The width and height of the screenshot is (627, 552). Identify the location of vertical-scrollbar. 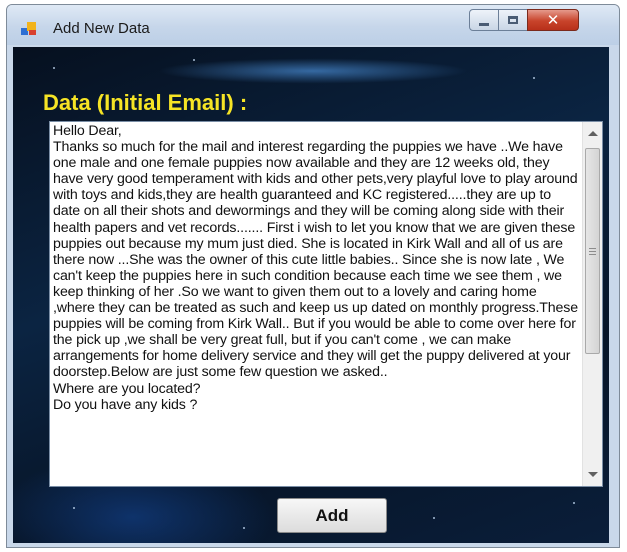
(592, 304).